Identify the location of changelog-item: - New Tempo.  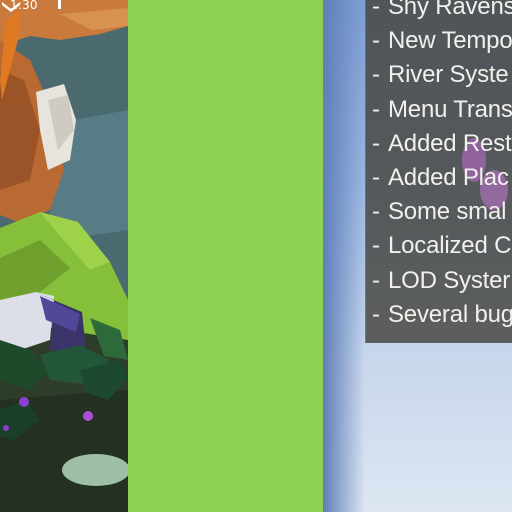
(442, 41).